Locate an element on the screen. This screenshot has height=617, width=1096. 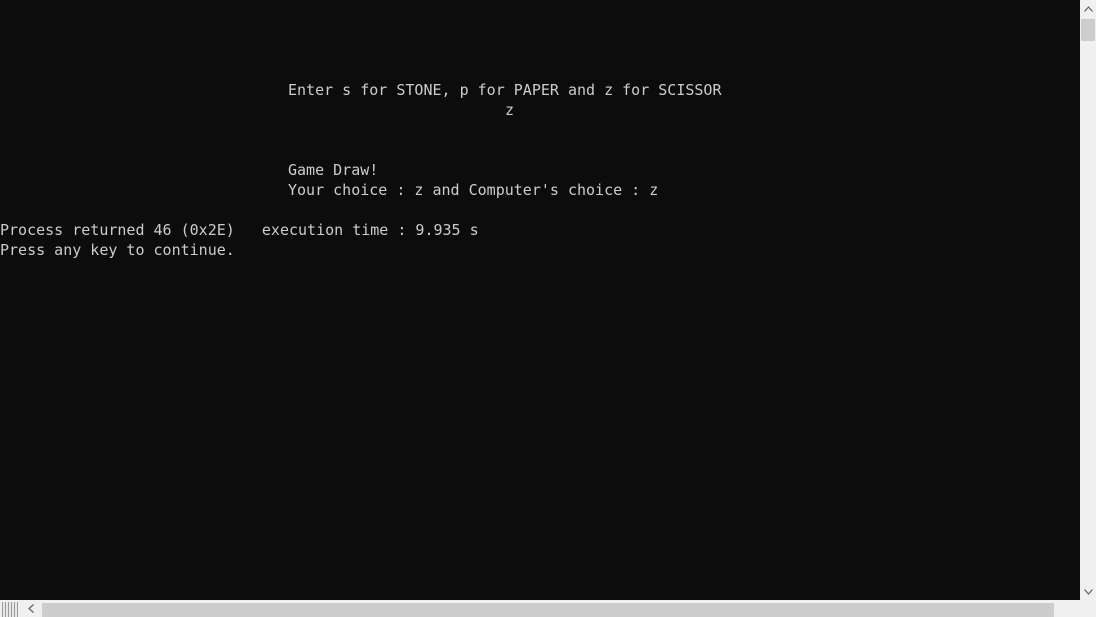
horizontal-scrollbar is located at coordinates (548, 608).